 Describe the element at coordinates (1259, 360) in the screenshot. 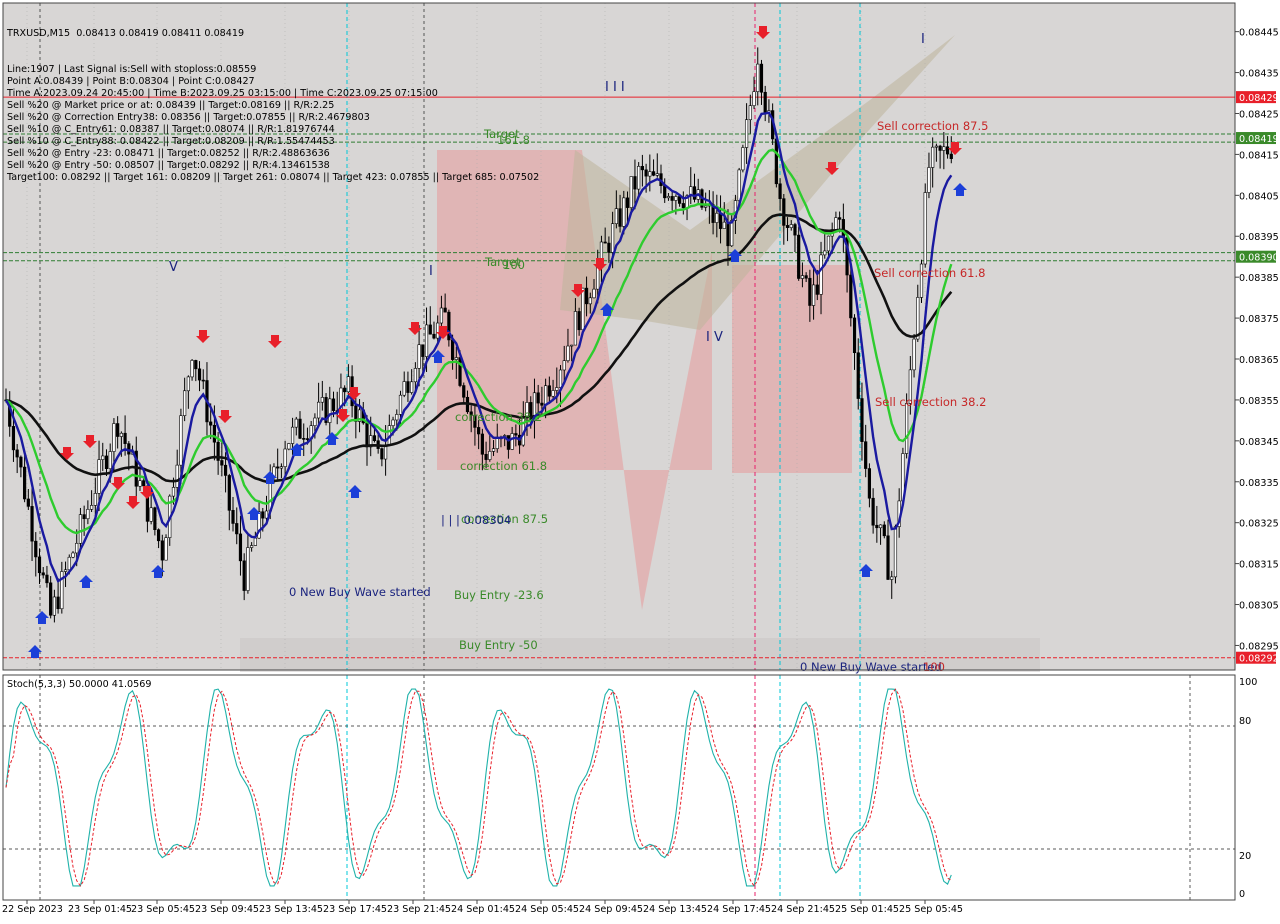

I see `y-tick-label: 0.08365` at that location.